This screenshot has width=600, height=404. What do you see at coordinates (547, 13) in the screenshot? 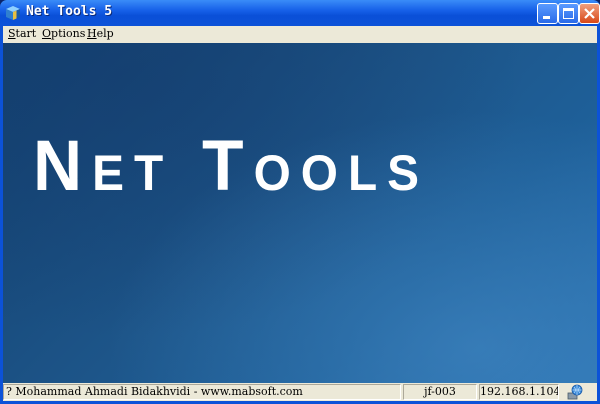
I see `minimize-button` at bounding box center [547, 13].